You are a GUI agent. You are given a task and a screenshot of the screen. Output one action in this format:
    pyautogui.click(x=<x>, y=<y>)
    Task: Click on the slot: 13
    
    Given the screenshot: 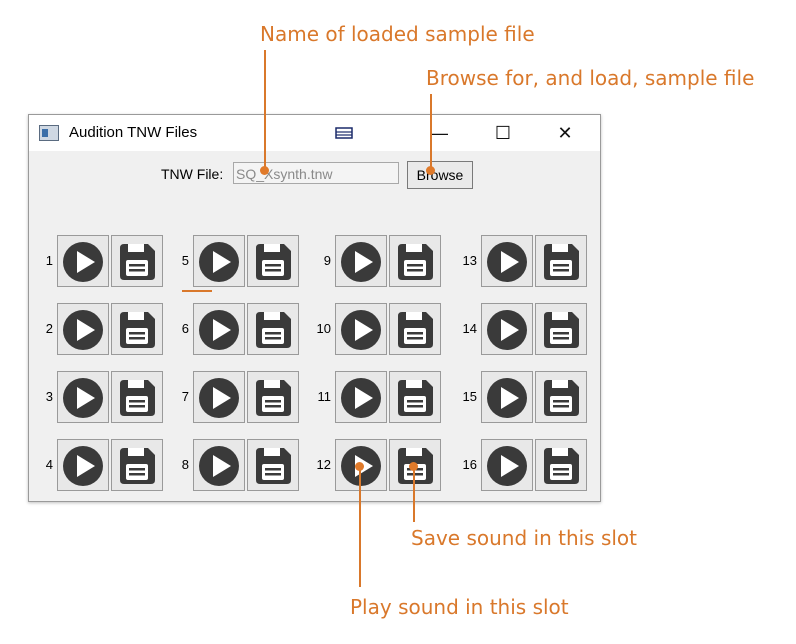 What is the action you would take?
    pyautogui.click(x=522, y=261)
    